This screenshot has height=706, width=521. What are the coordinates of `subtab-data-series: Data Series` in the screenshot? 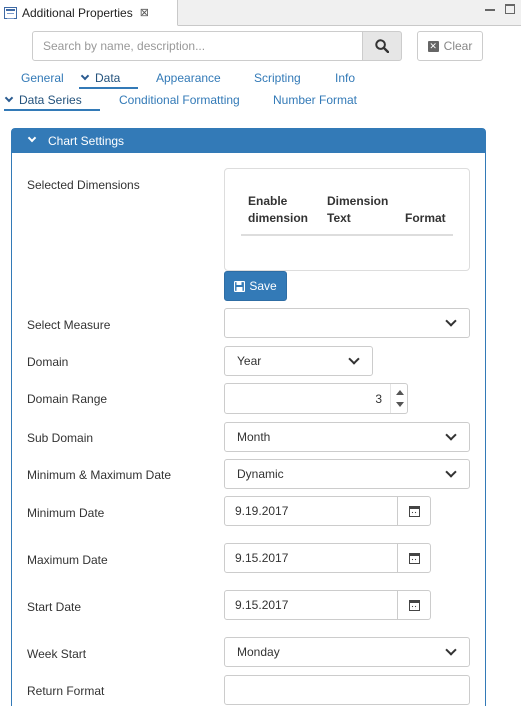 It's located at (43, 100).